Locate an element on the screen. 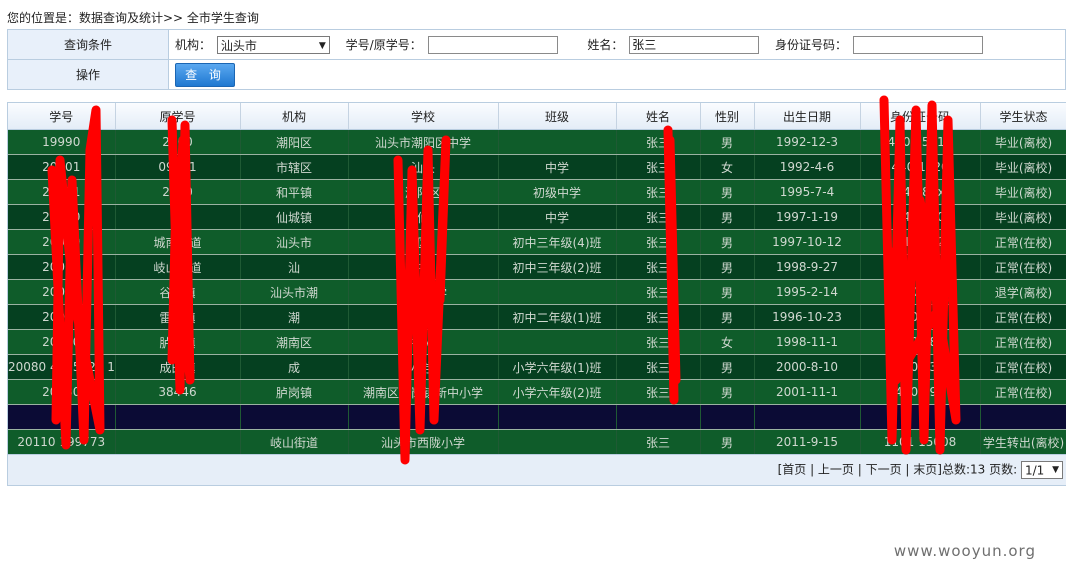  action-label: 操作 is located at coordinates (88, 74).